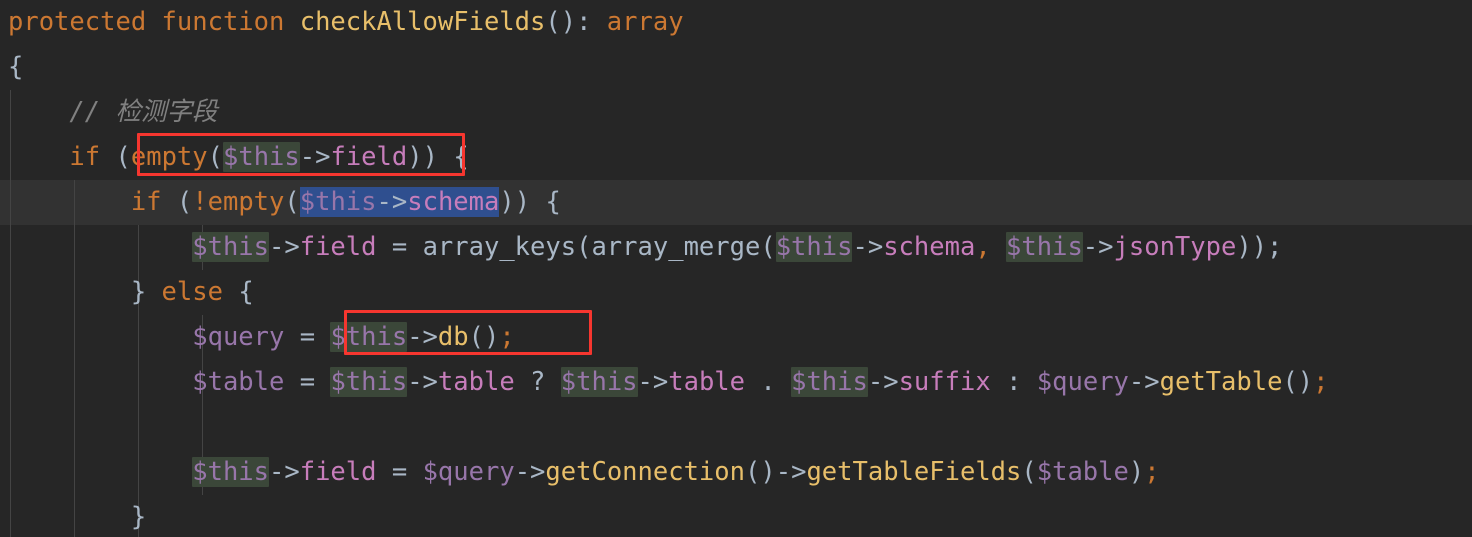 The width and height of the screenshot is (1472, 537). What do you see at coordinates (192, 292) in the screenshot?
I see `keyword-else: else` at bounding box center [192, 292].